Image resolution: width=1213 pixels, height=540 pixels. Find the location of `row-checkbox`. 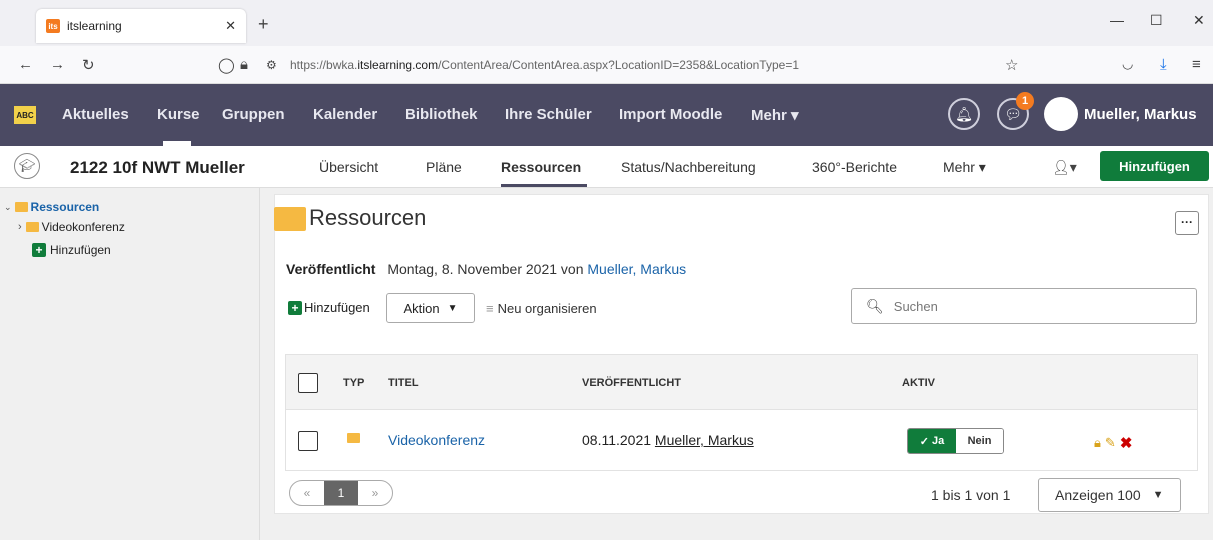

row-checkbox is located at coordinates (308, 441).